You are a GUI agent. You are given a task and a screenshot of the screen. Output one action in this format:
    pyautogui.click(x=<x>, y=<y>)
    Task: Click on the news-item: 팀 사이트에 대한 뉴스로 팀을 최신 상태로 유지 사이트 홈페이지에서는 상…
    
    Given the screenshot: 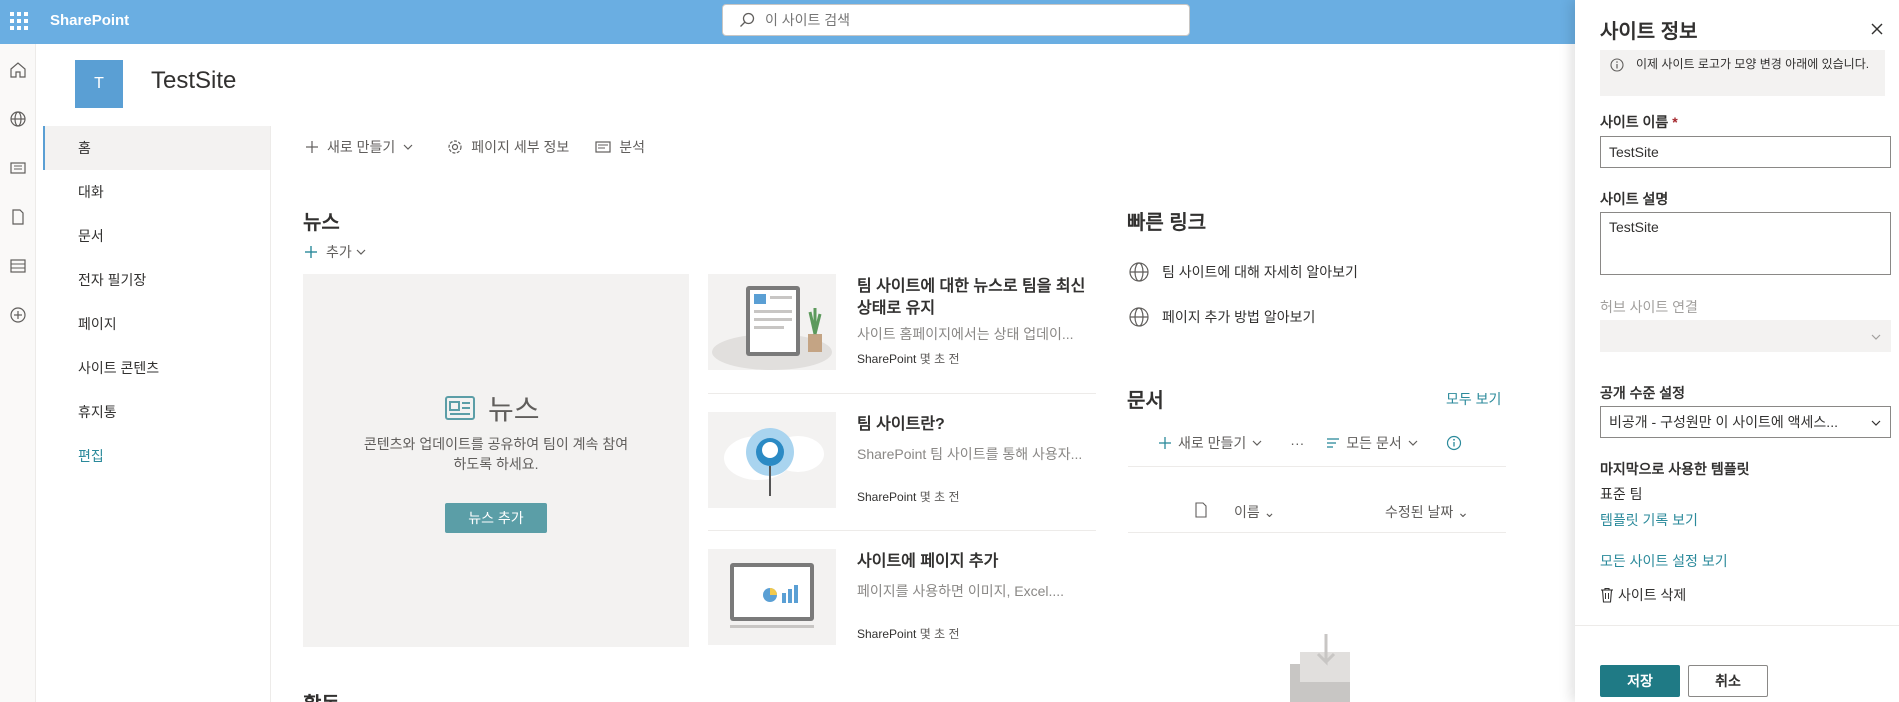 What is the action you would take?
    pyautogui.click(x=902, y=323)
    